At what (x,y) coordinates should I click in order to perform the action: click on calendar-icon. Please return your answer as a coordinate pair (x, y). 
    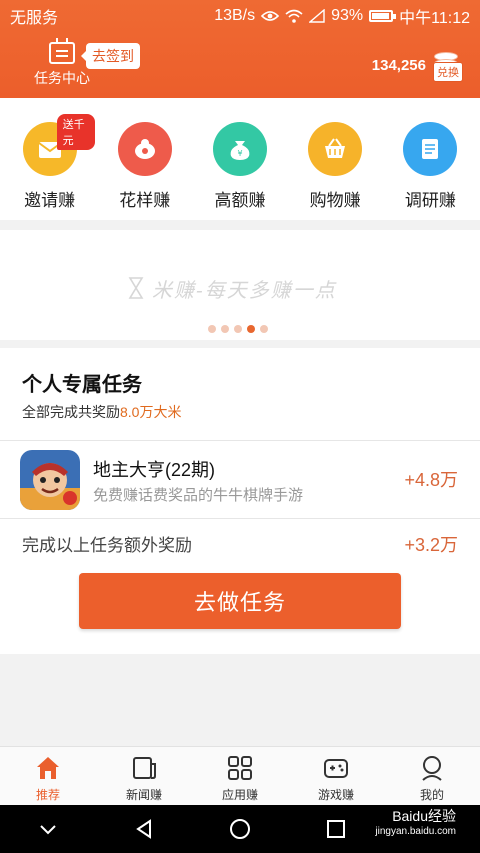
    Looking at the image, I should click on (62, 51).